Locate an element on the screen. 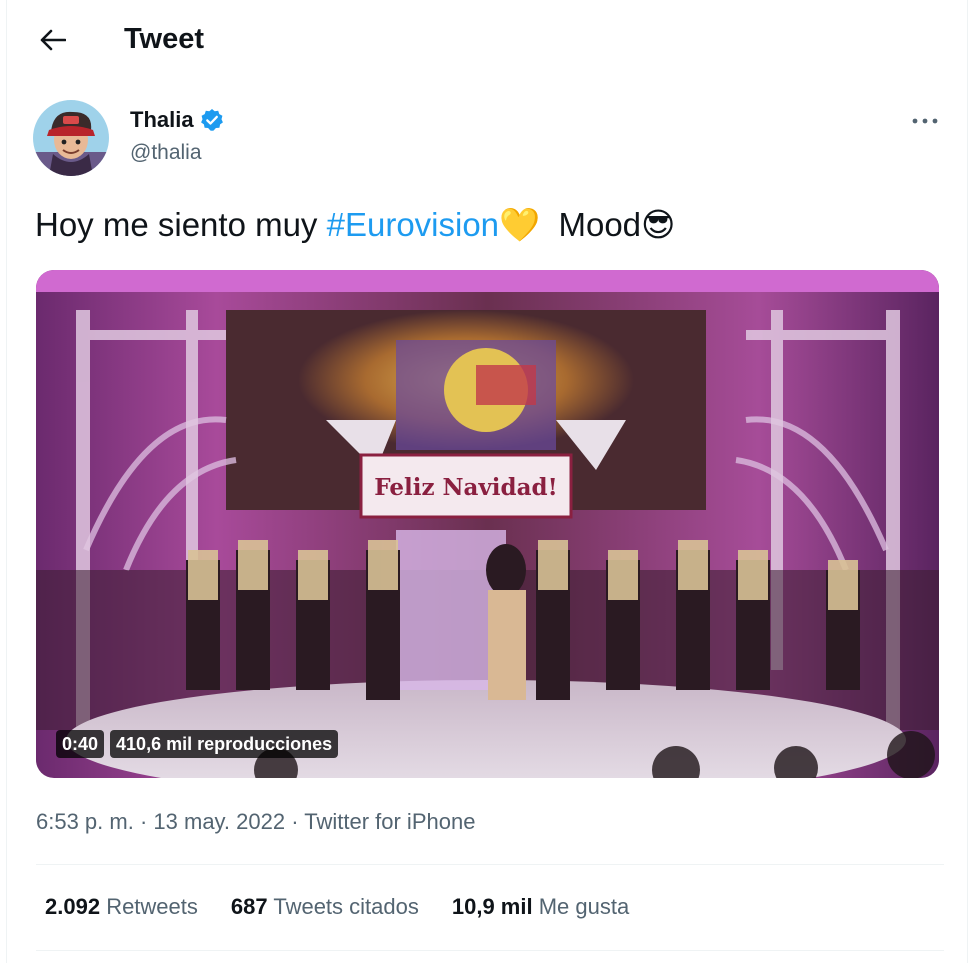 This screenshot has height=963, width=980. stat-count: 10,9 mil is located at coordinates (492, 906).